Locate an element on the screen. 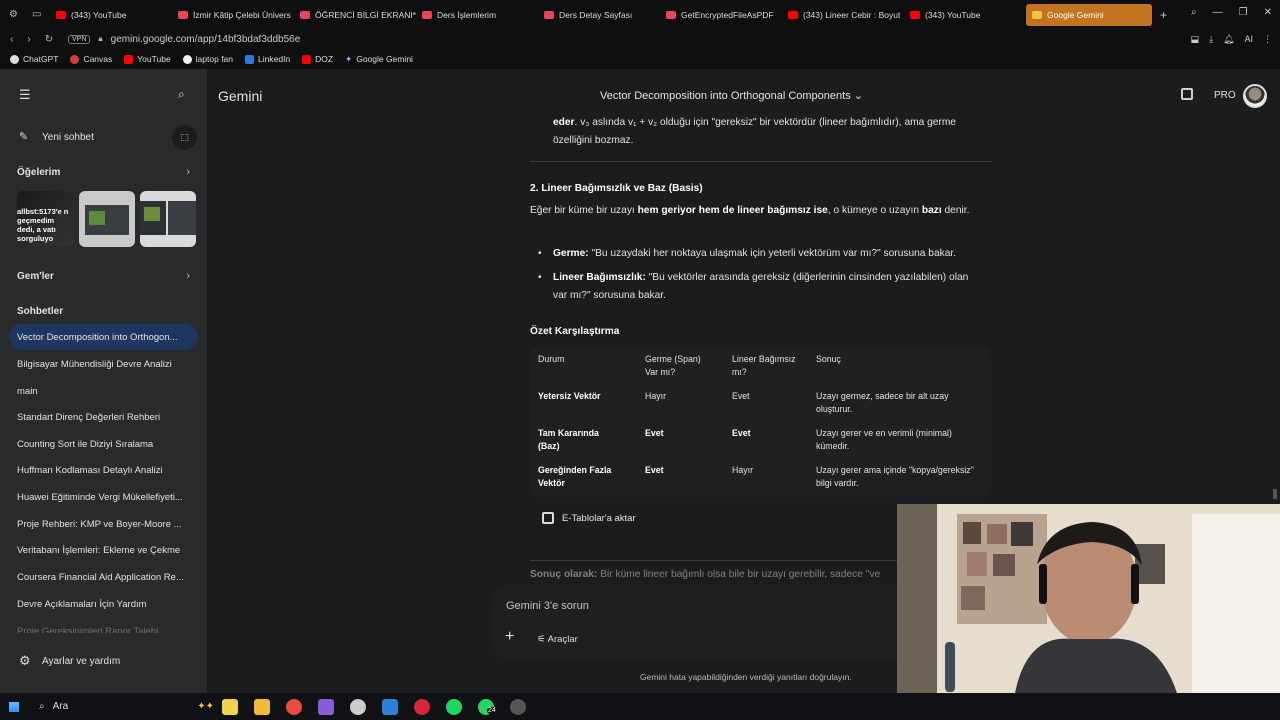 The height and width of the screenshot is (720, 1280). whatsapp-icon: 24 is located at coordinates (487, 706).